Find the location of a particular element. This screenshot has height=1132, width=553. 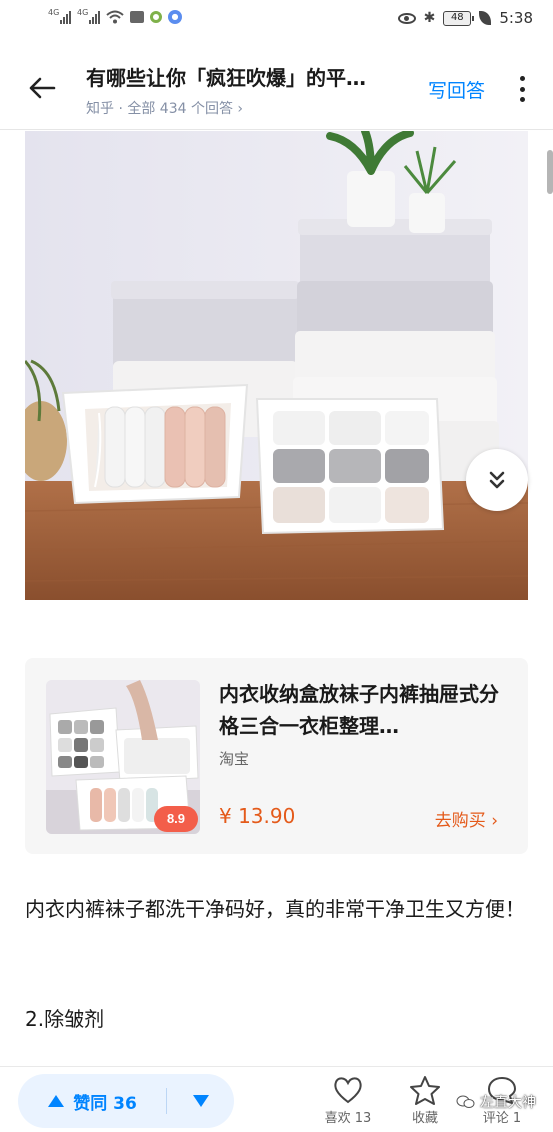

bluetooth-icon: ✱ is located at coordinates (429, 18).